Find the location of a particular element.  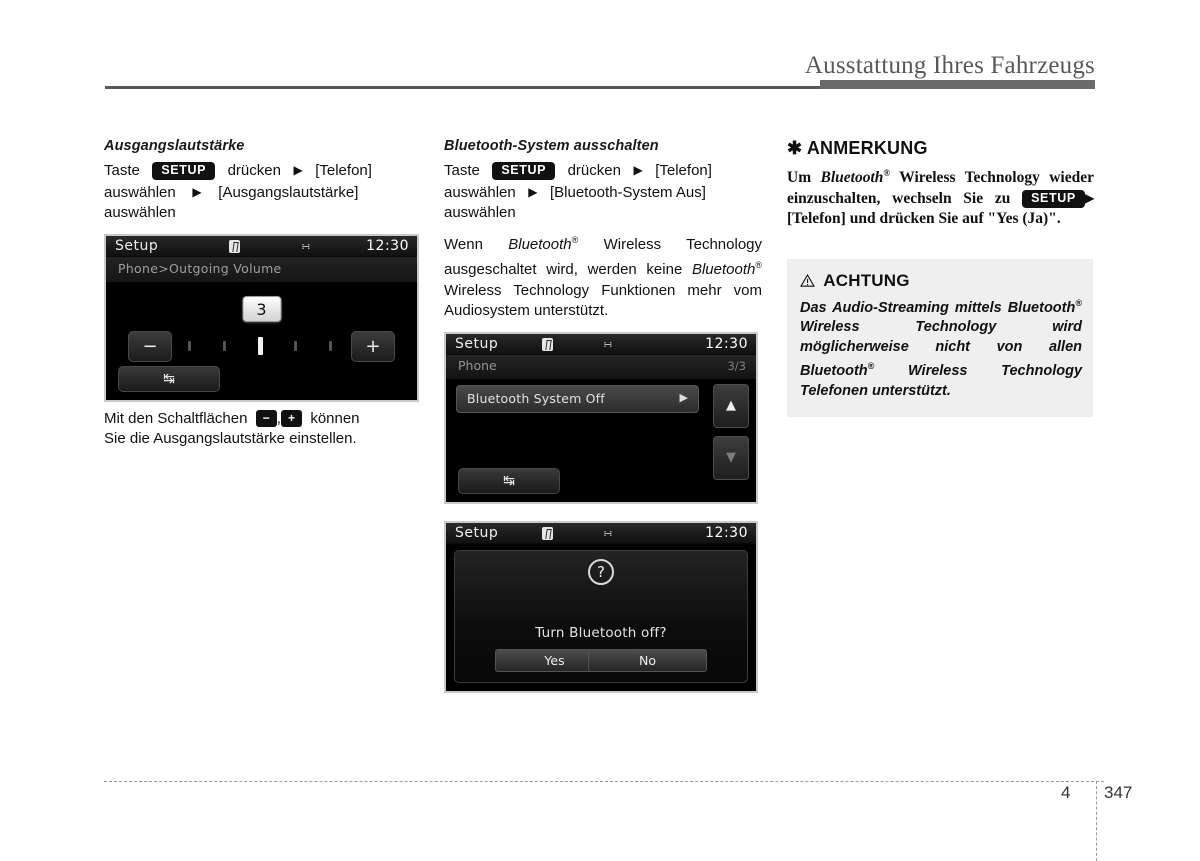

section-heading-outgoing-volume: Ausgangslautstärke is located at coordinates (174, 146).